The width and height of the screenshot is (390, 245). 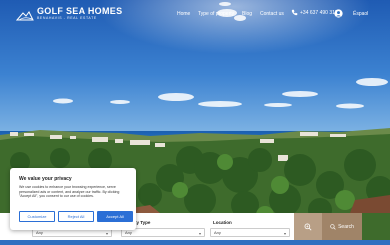 I want to click on cookie-title: We value your privacy, so click(x=45, y=179).